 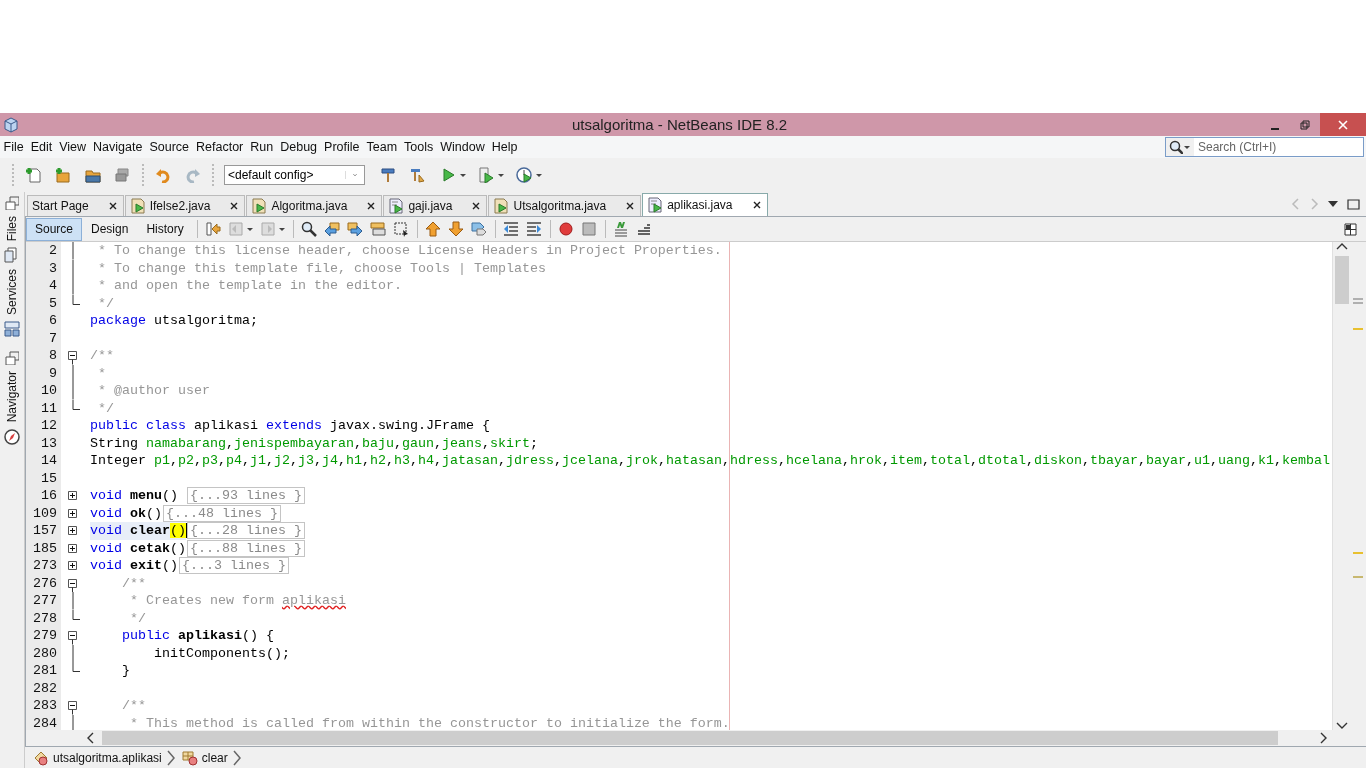 What do you see at coordinates (110, 229) in the screenshot?
I see `view-tab: Design` at bounding box center [110, 229].